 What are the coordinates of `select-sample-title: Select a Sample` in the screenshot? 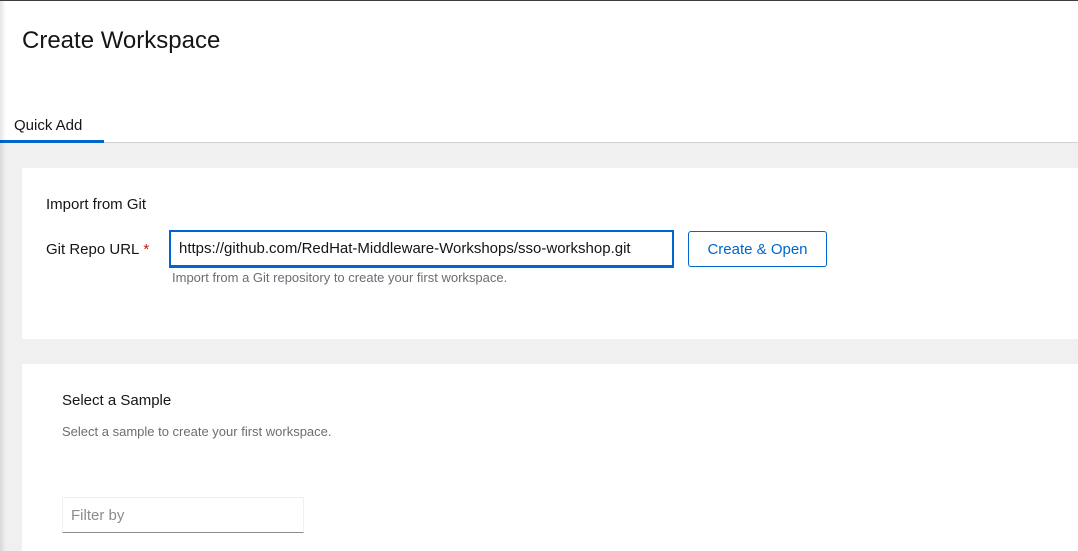 It's located at (117, 400).